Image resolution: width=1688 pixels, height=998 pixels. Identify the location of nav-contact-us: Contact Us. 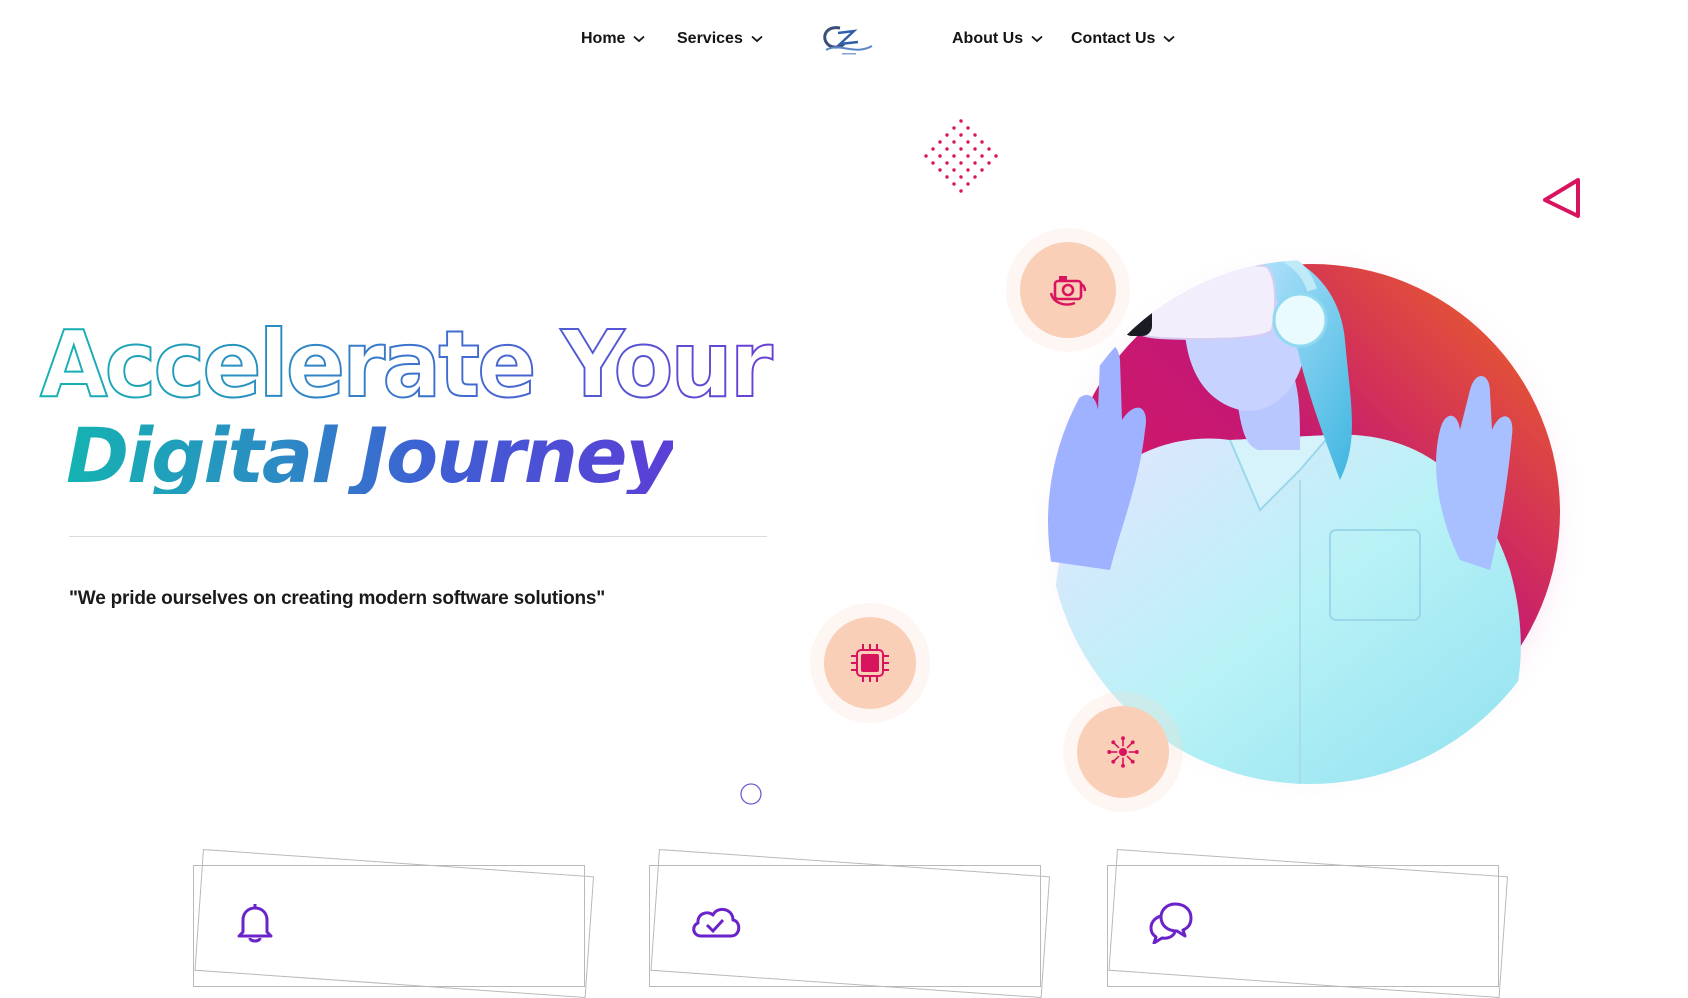
(1123, 39).